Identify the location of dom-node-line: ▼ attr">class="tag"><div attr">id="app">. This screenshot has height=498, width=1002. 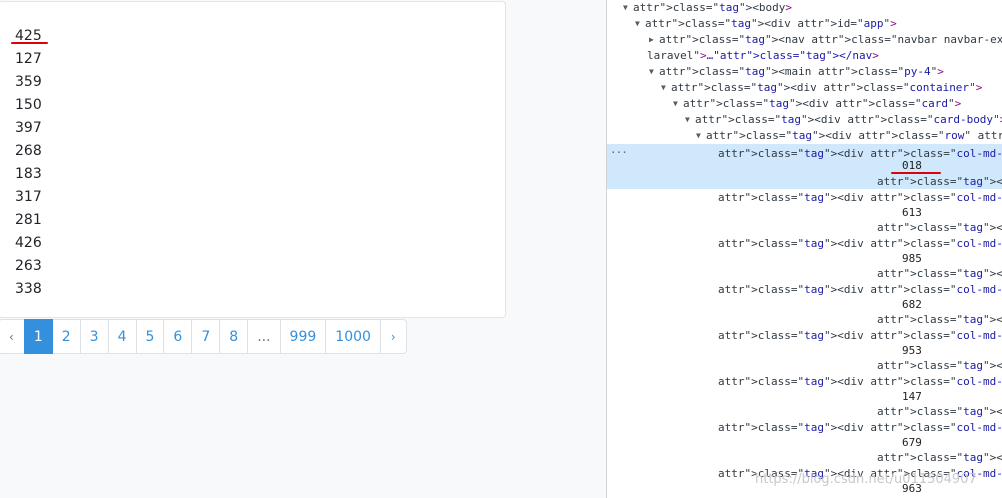
(804, 24).